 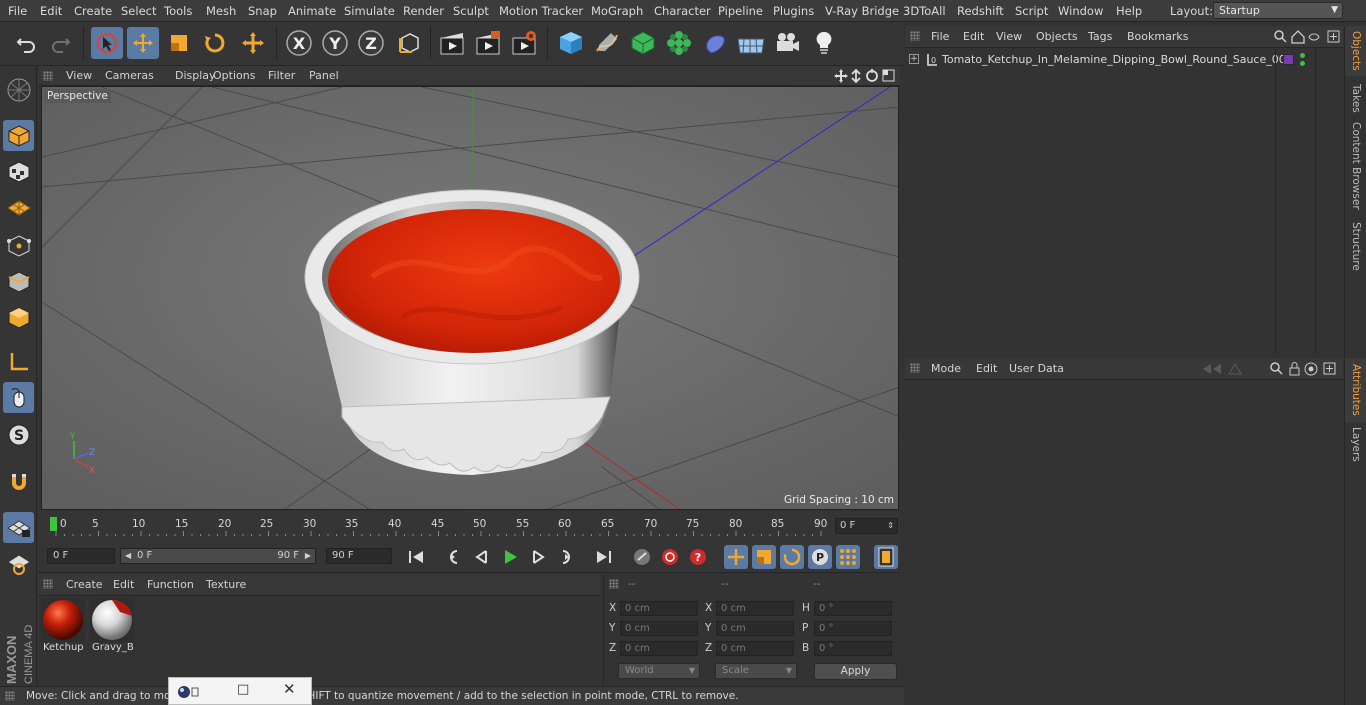 I want to click on material-ketchup: Ketchup, so click(x=63, y=627).